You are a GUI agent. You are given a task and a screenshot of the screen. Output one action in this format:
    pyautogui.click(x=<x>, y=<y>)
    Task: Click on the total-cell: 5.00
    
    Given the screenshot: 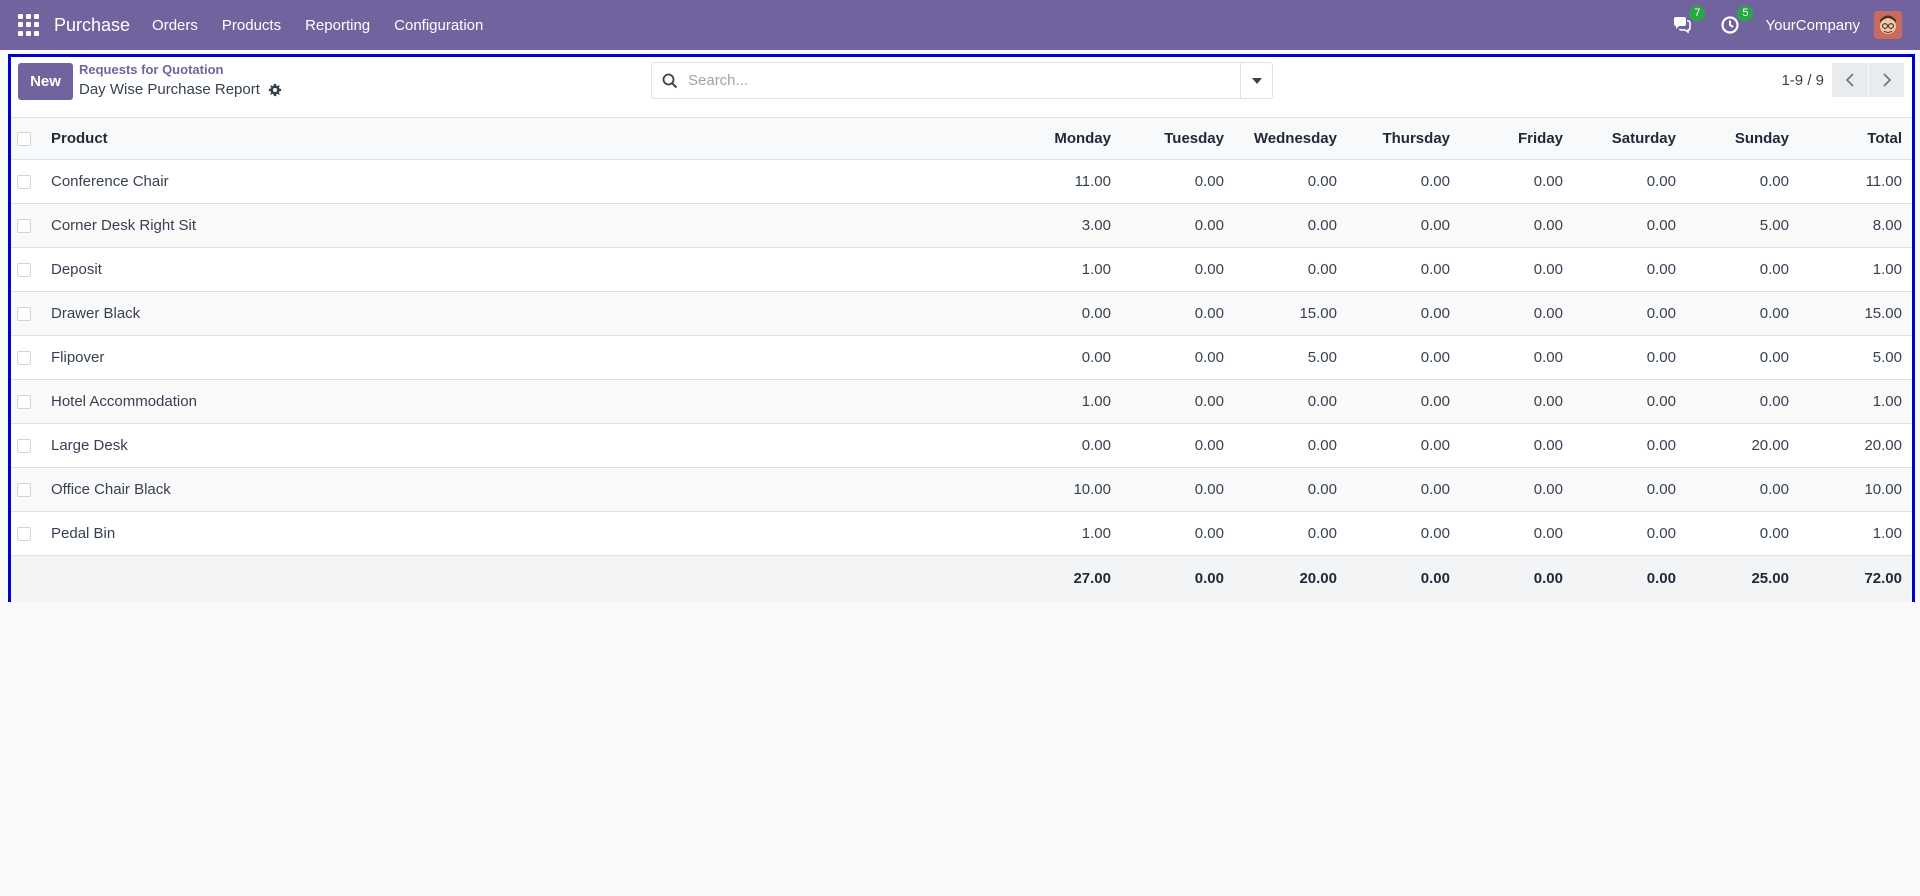 What is the action you would take?
    pyautogui.click(x=1855, y=357)
    